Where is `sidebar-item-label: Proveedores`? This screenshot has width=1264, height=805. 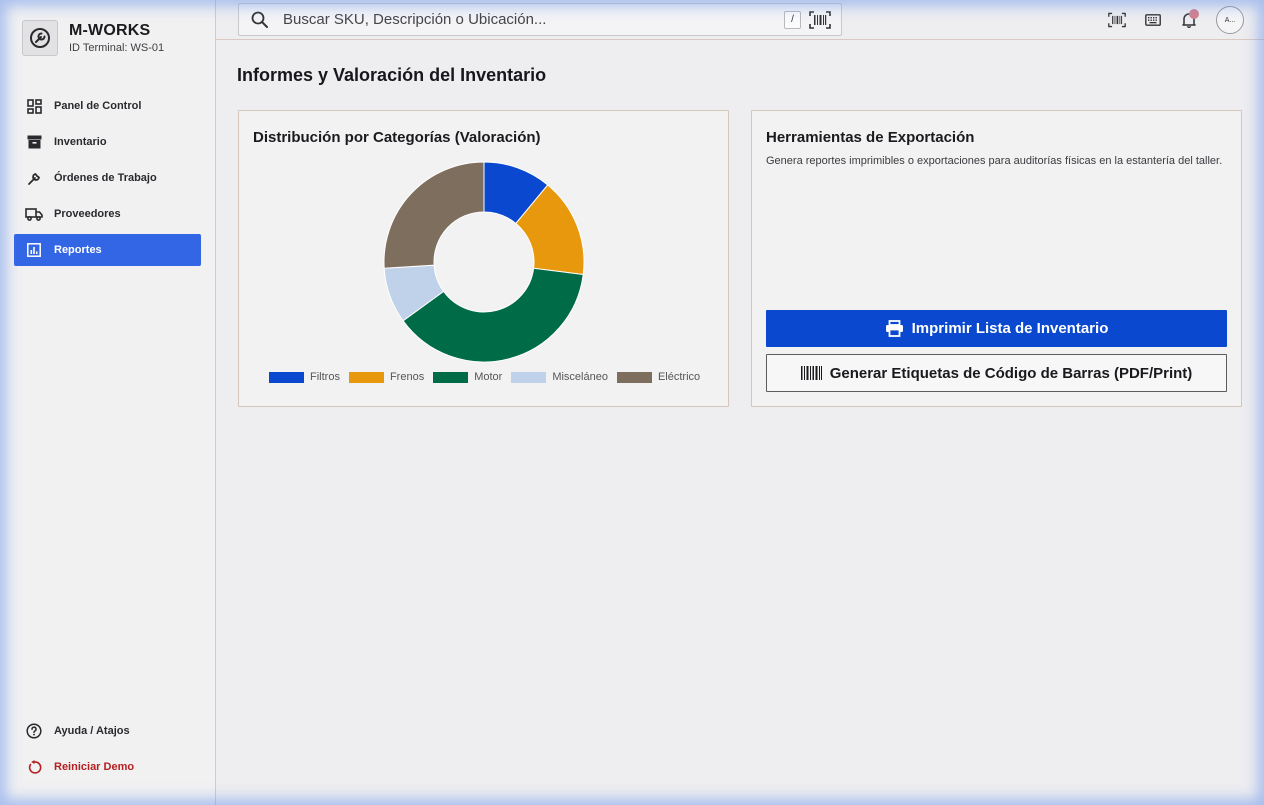 sidebar-item-label: Proveedores is located at coordinates (87, 214).